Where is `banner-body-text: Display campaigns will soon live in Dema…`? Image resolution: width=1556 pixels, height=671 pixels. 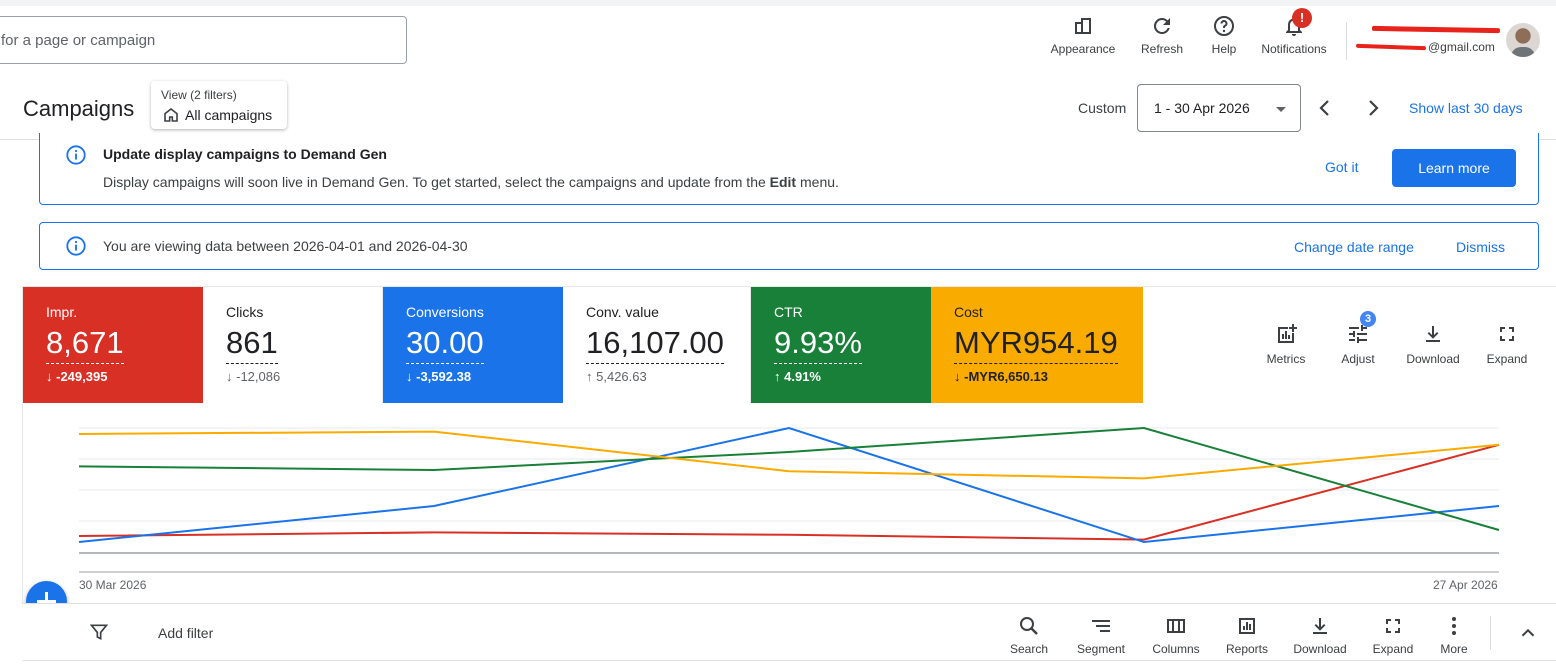 banner-body-text: Display campaigns will soon live in Dema… is located at coordinates (436, 182).